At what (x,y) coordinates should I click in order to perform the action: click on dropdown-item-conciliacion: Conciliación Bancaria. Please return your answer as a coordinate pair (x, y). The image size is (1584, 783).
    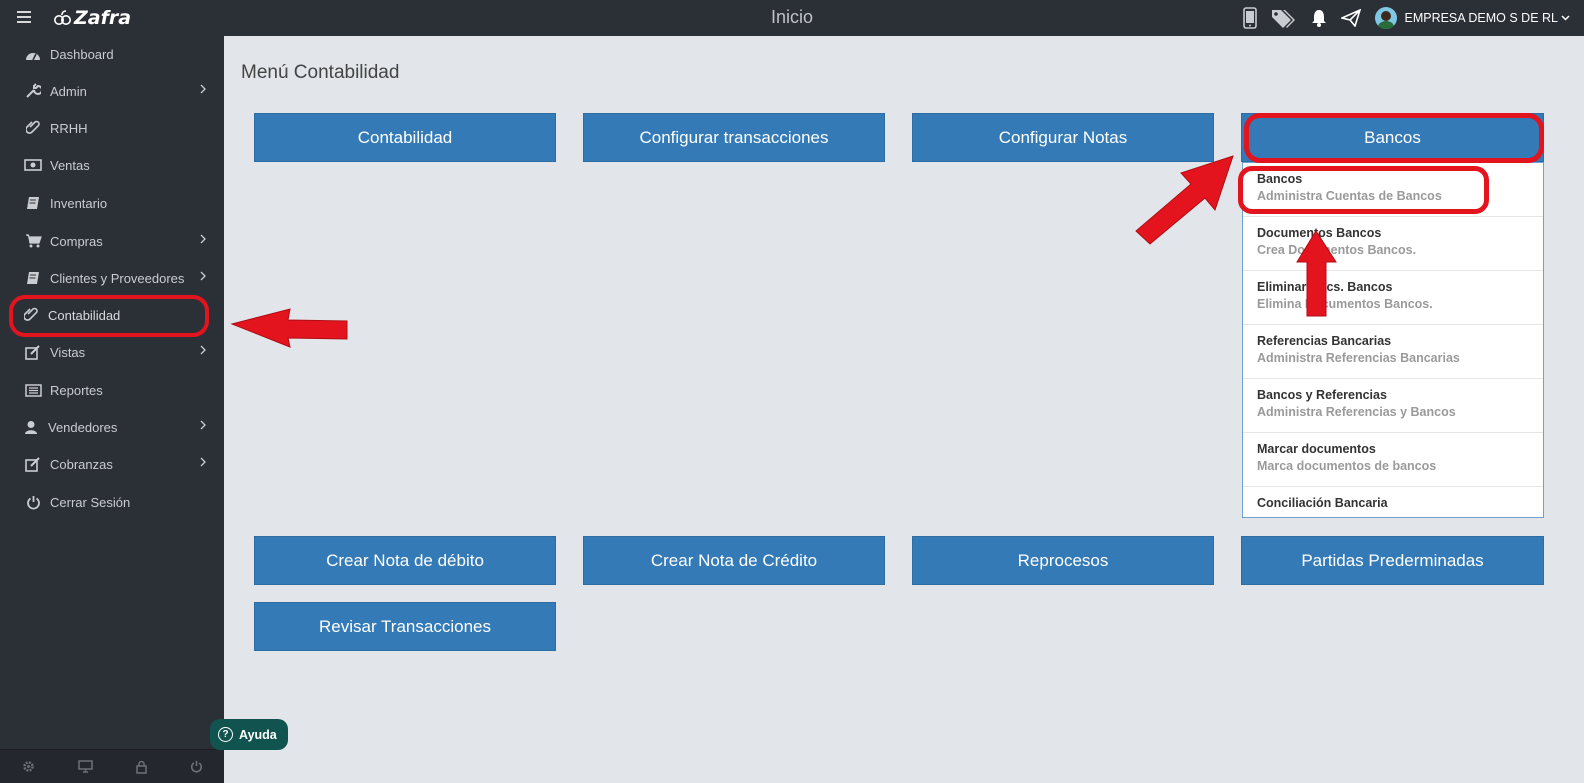
    Looking at the image, I should click on (1393, 502).